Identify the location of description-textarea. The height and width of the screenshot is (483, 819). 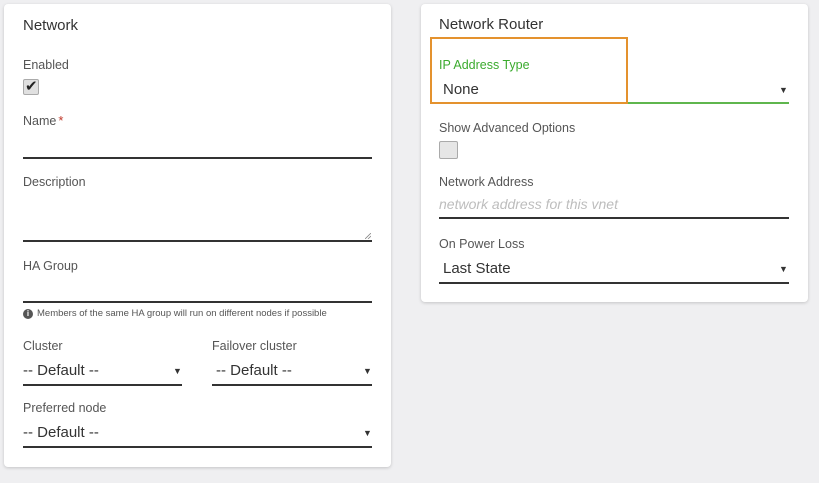
(197, 217).